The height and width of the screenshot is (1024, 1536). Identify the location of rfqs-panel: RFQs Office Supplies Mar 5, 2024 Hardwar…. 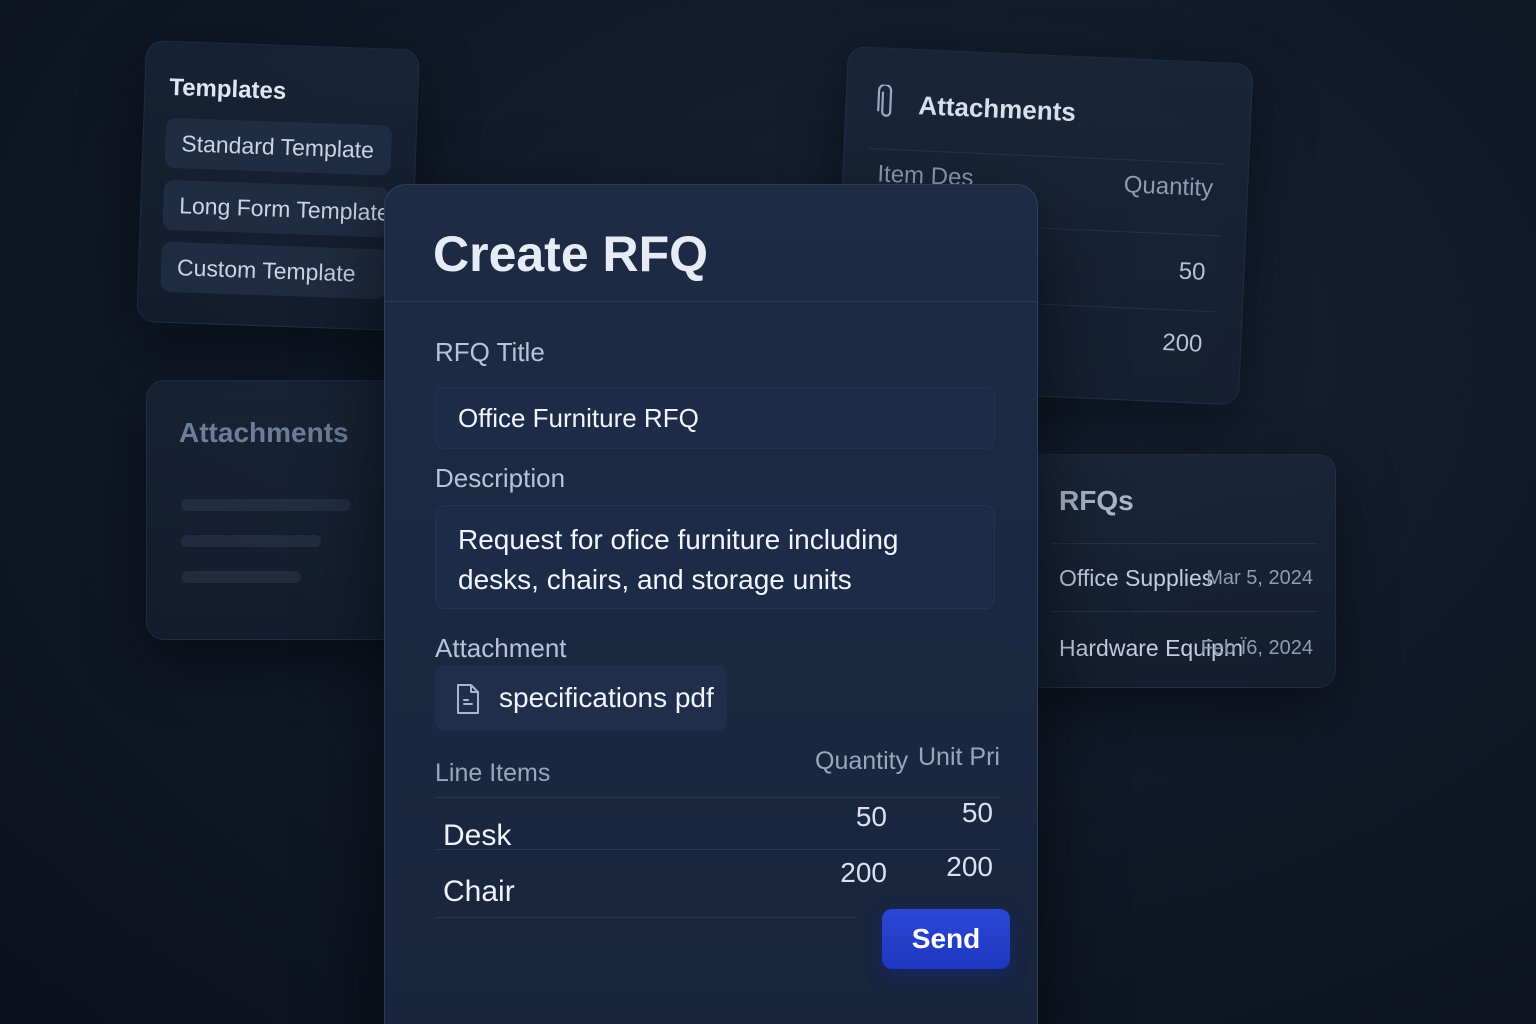
(1178, 571).